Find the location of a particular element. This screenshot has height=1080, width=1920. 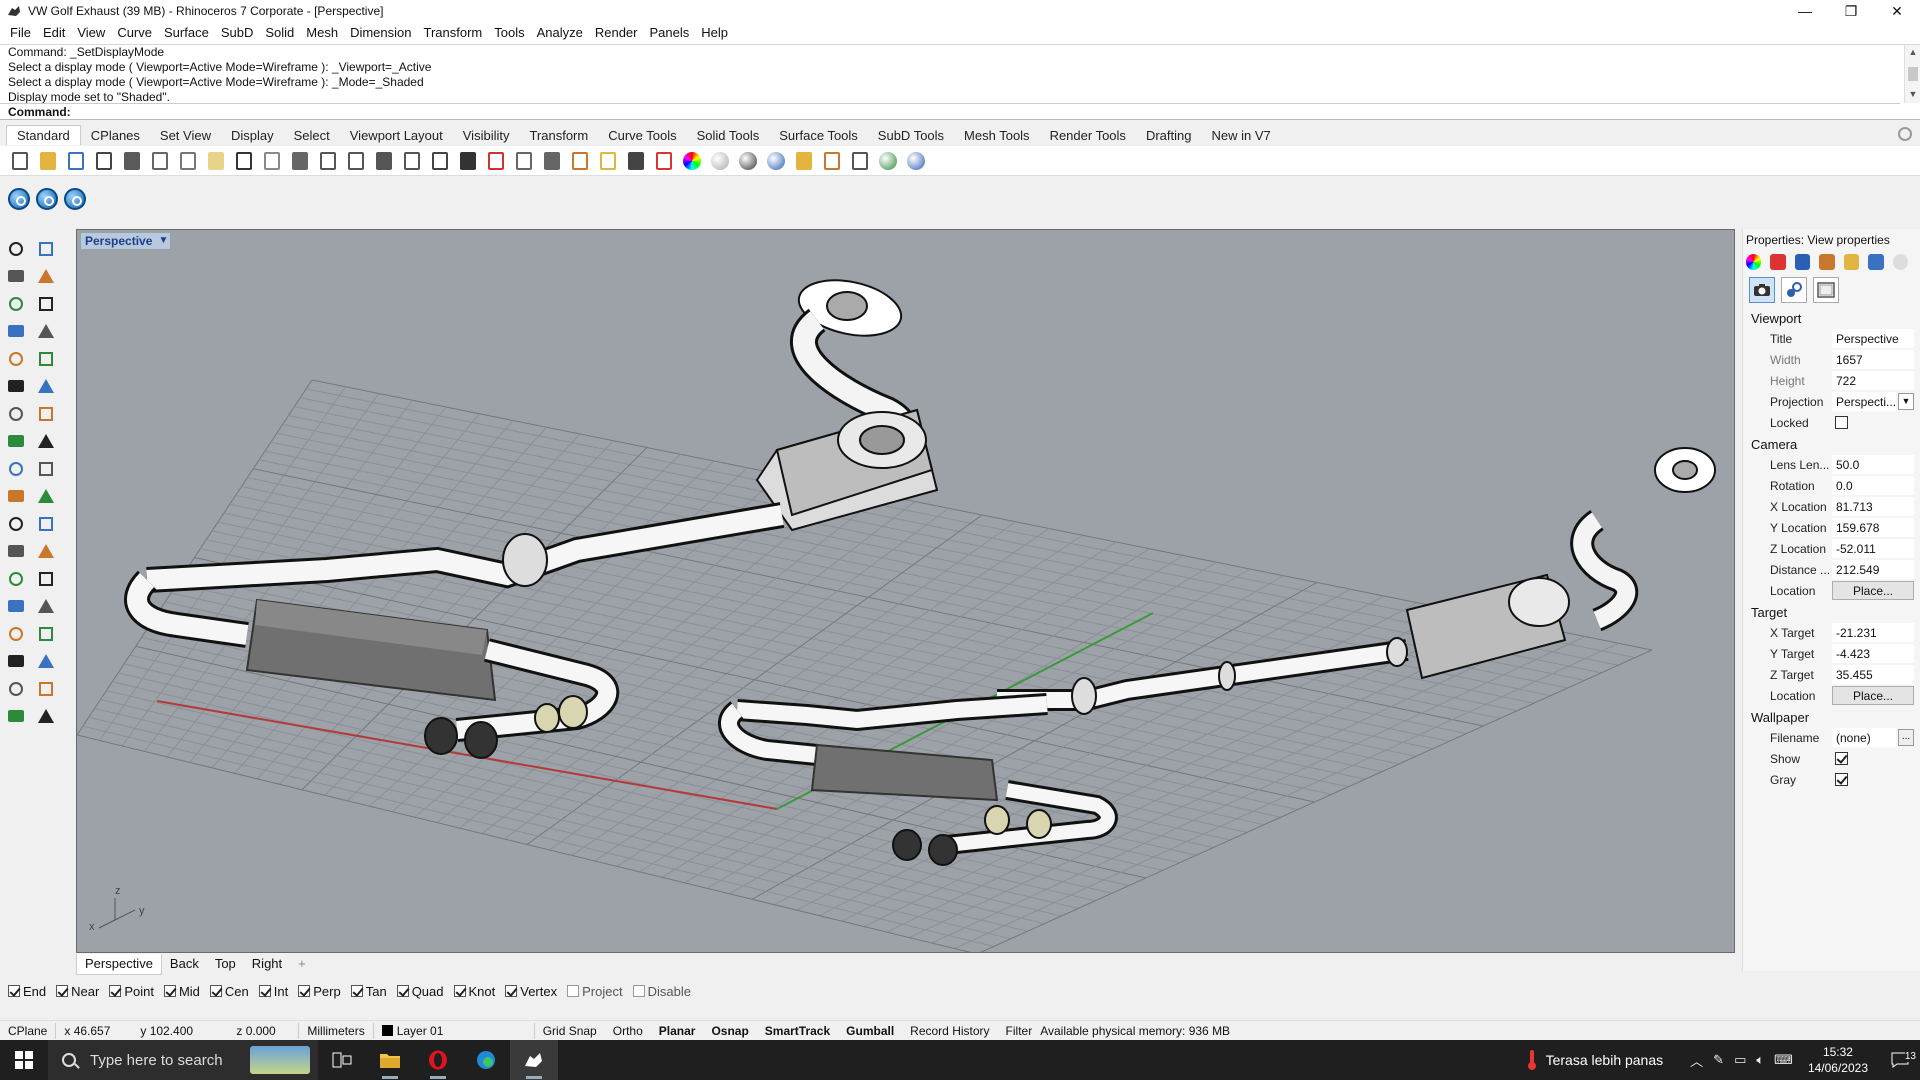

color-wheel-icon is located at coordinates (1754, 262).